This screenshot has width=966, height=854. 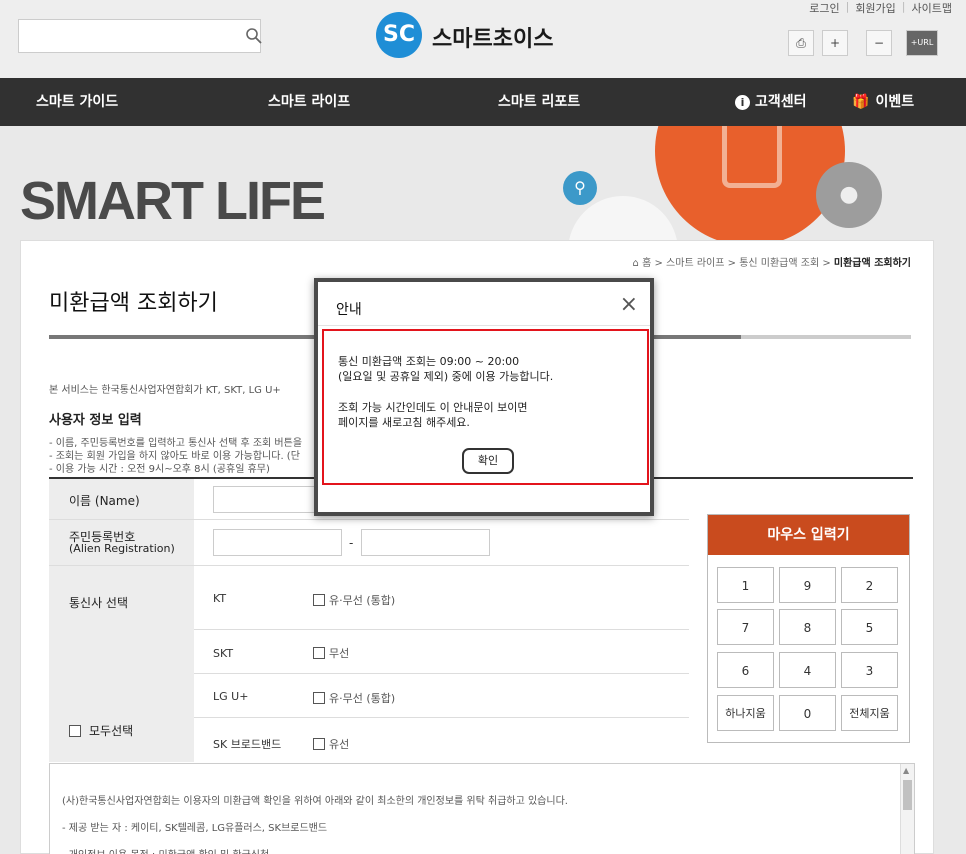 I want to click on page-title: 미환급액 조회하기, so click(x=133, y=303).